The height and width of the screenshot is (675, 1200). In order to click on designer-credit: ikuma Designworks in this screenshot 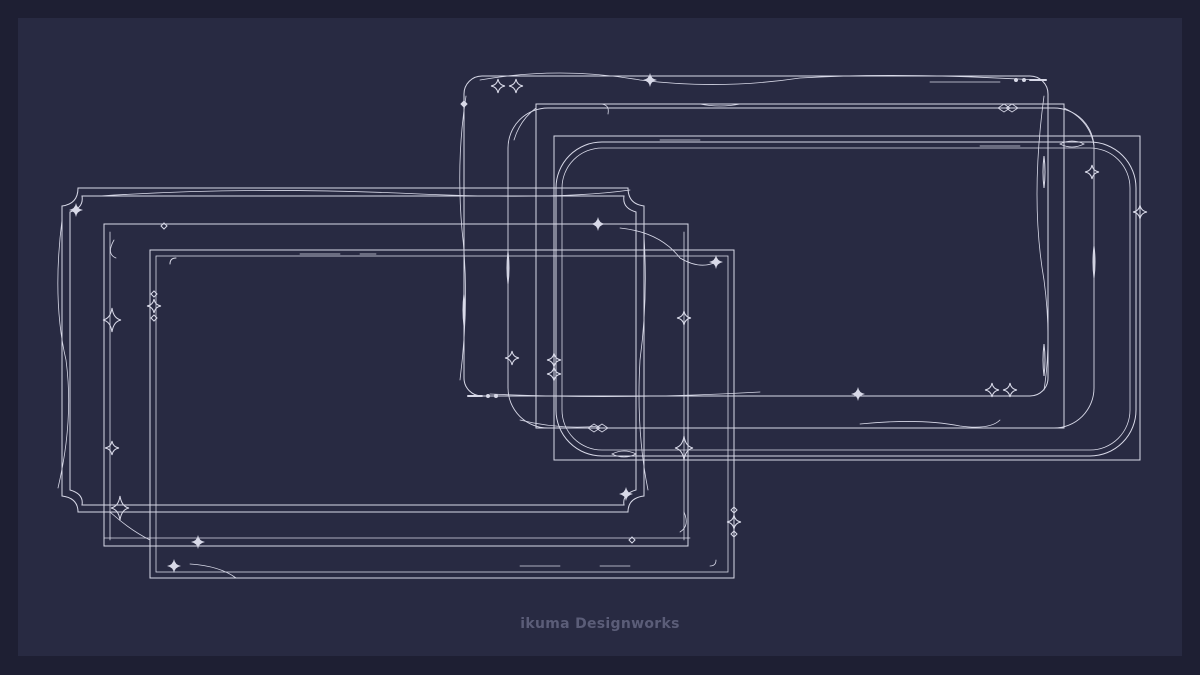, I will do `click(600, 624)`.